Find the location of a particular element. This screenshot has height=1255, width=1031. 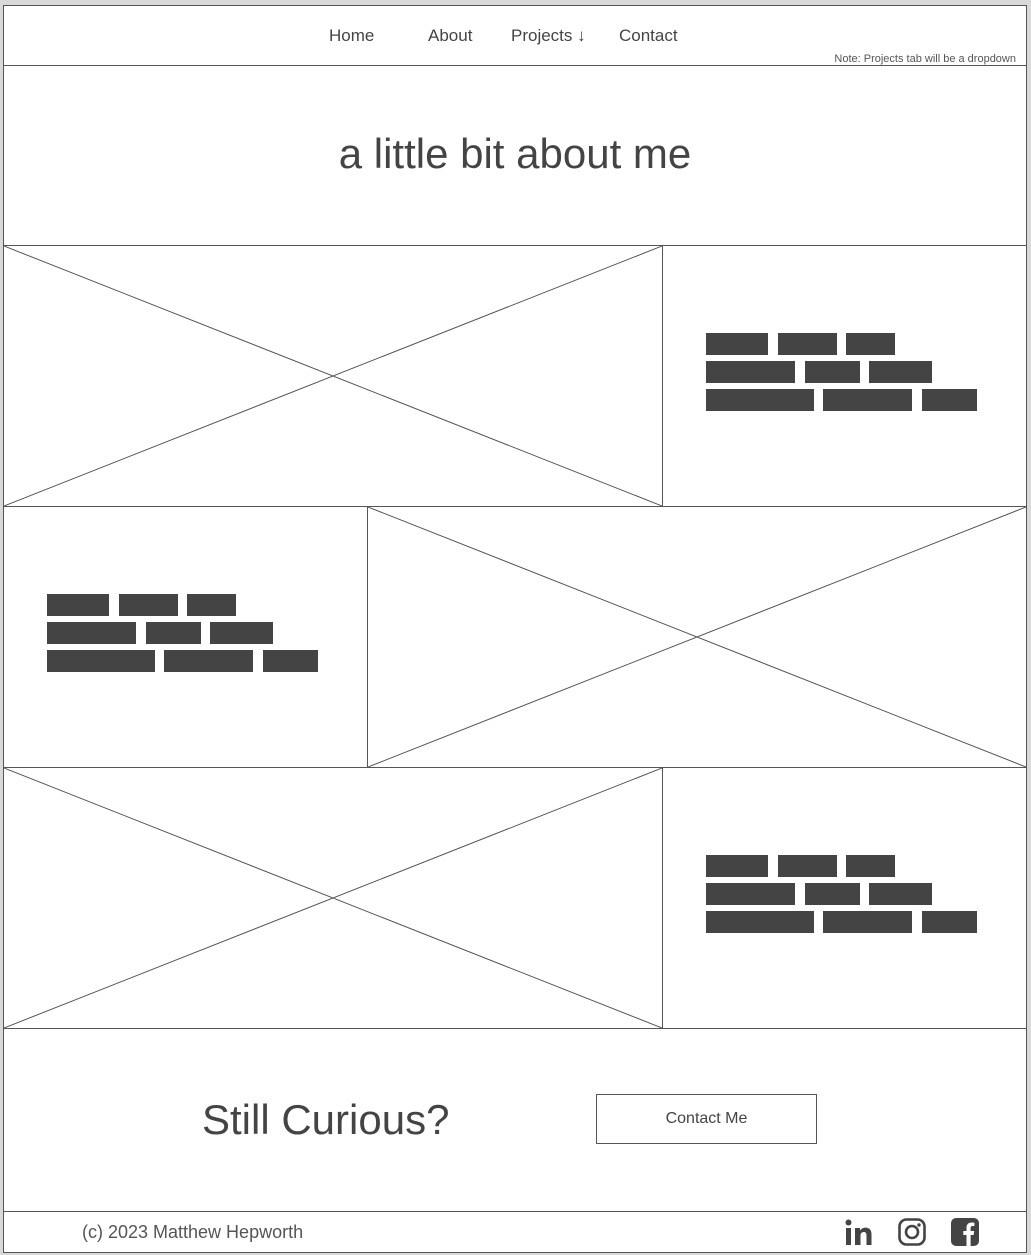

instagram-icon is located at coordinates (912, 1232).